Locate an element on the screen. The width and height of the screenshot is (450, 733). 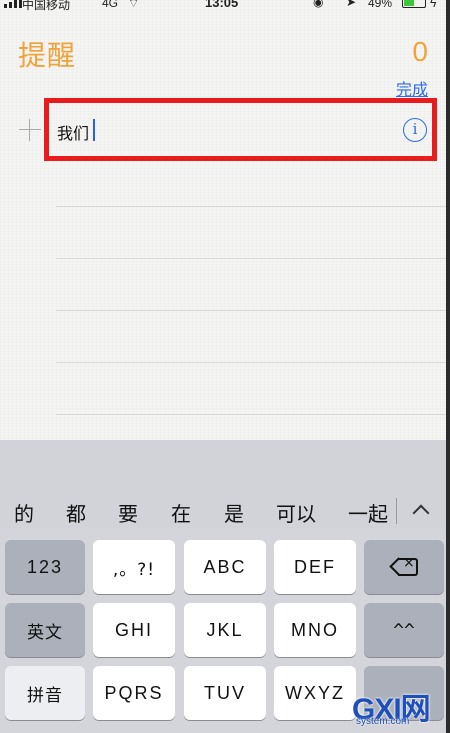
site-watermark: GXI网 system.com is located at coordinates (398, 707).